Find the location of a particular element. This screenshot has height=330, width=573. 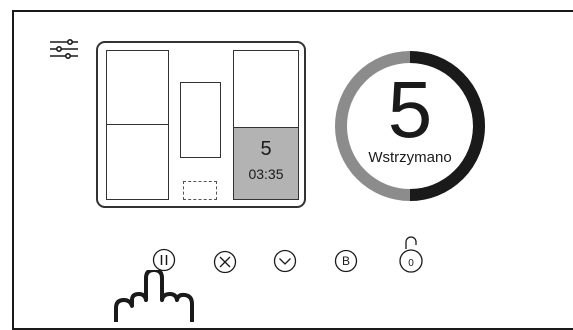

boost-label: B is located at coordinates (346, 261).